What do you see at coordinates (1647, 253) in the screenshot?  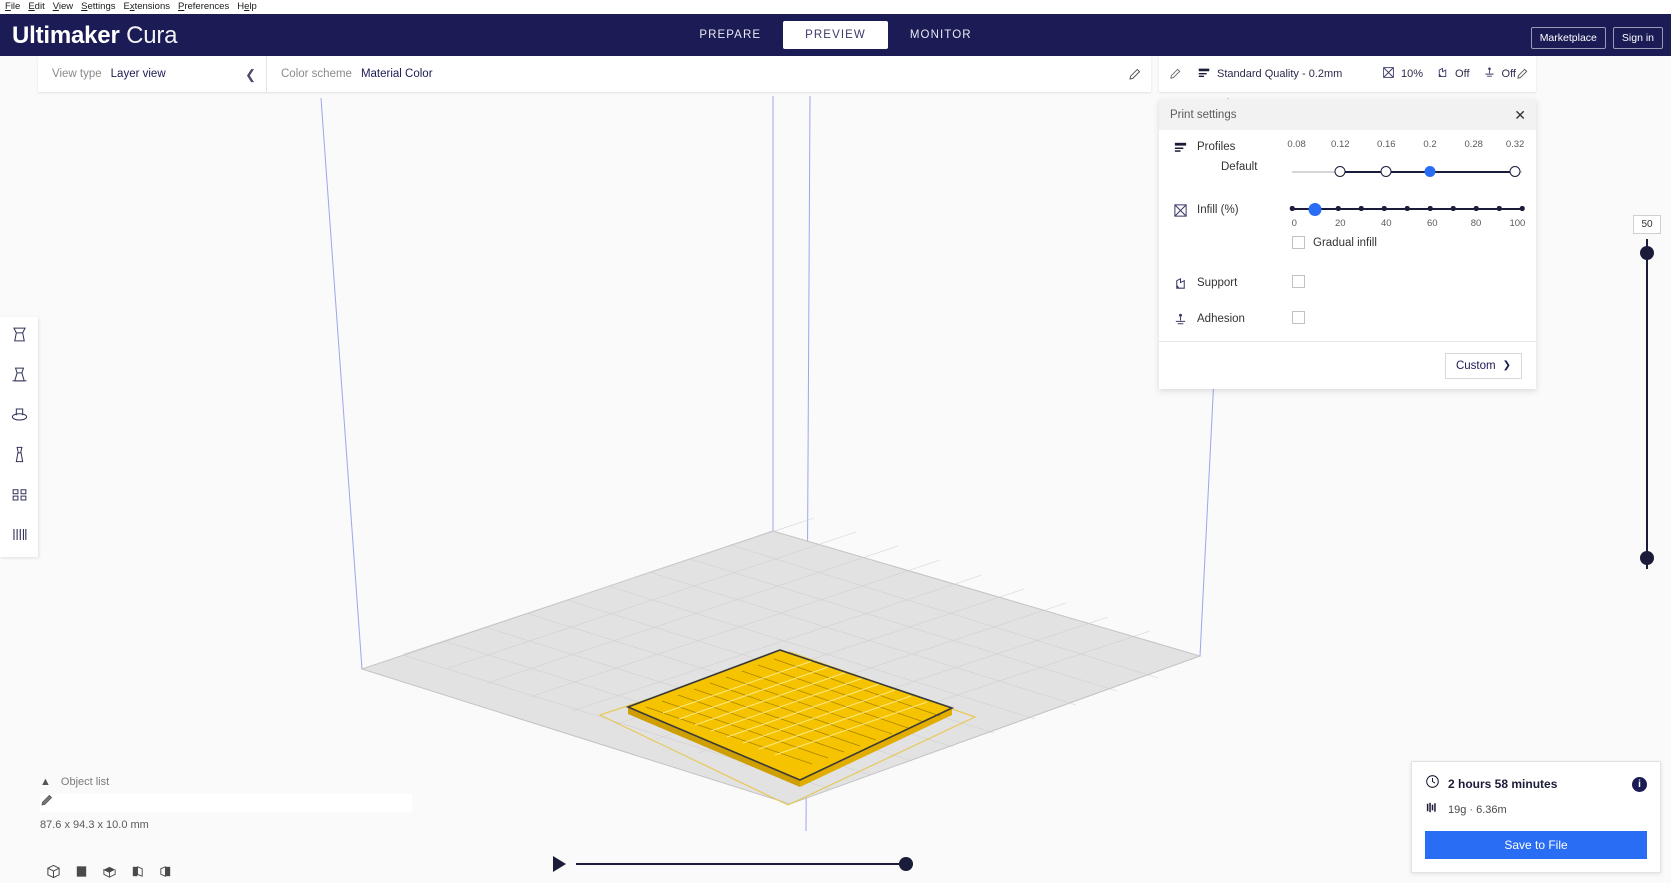 I see `layer-slider-upper-handle` at bounding box center [1647, 253].